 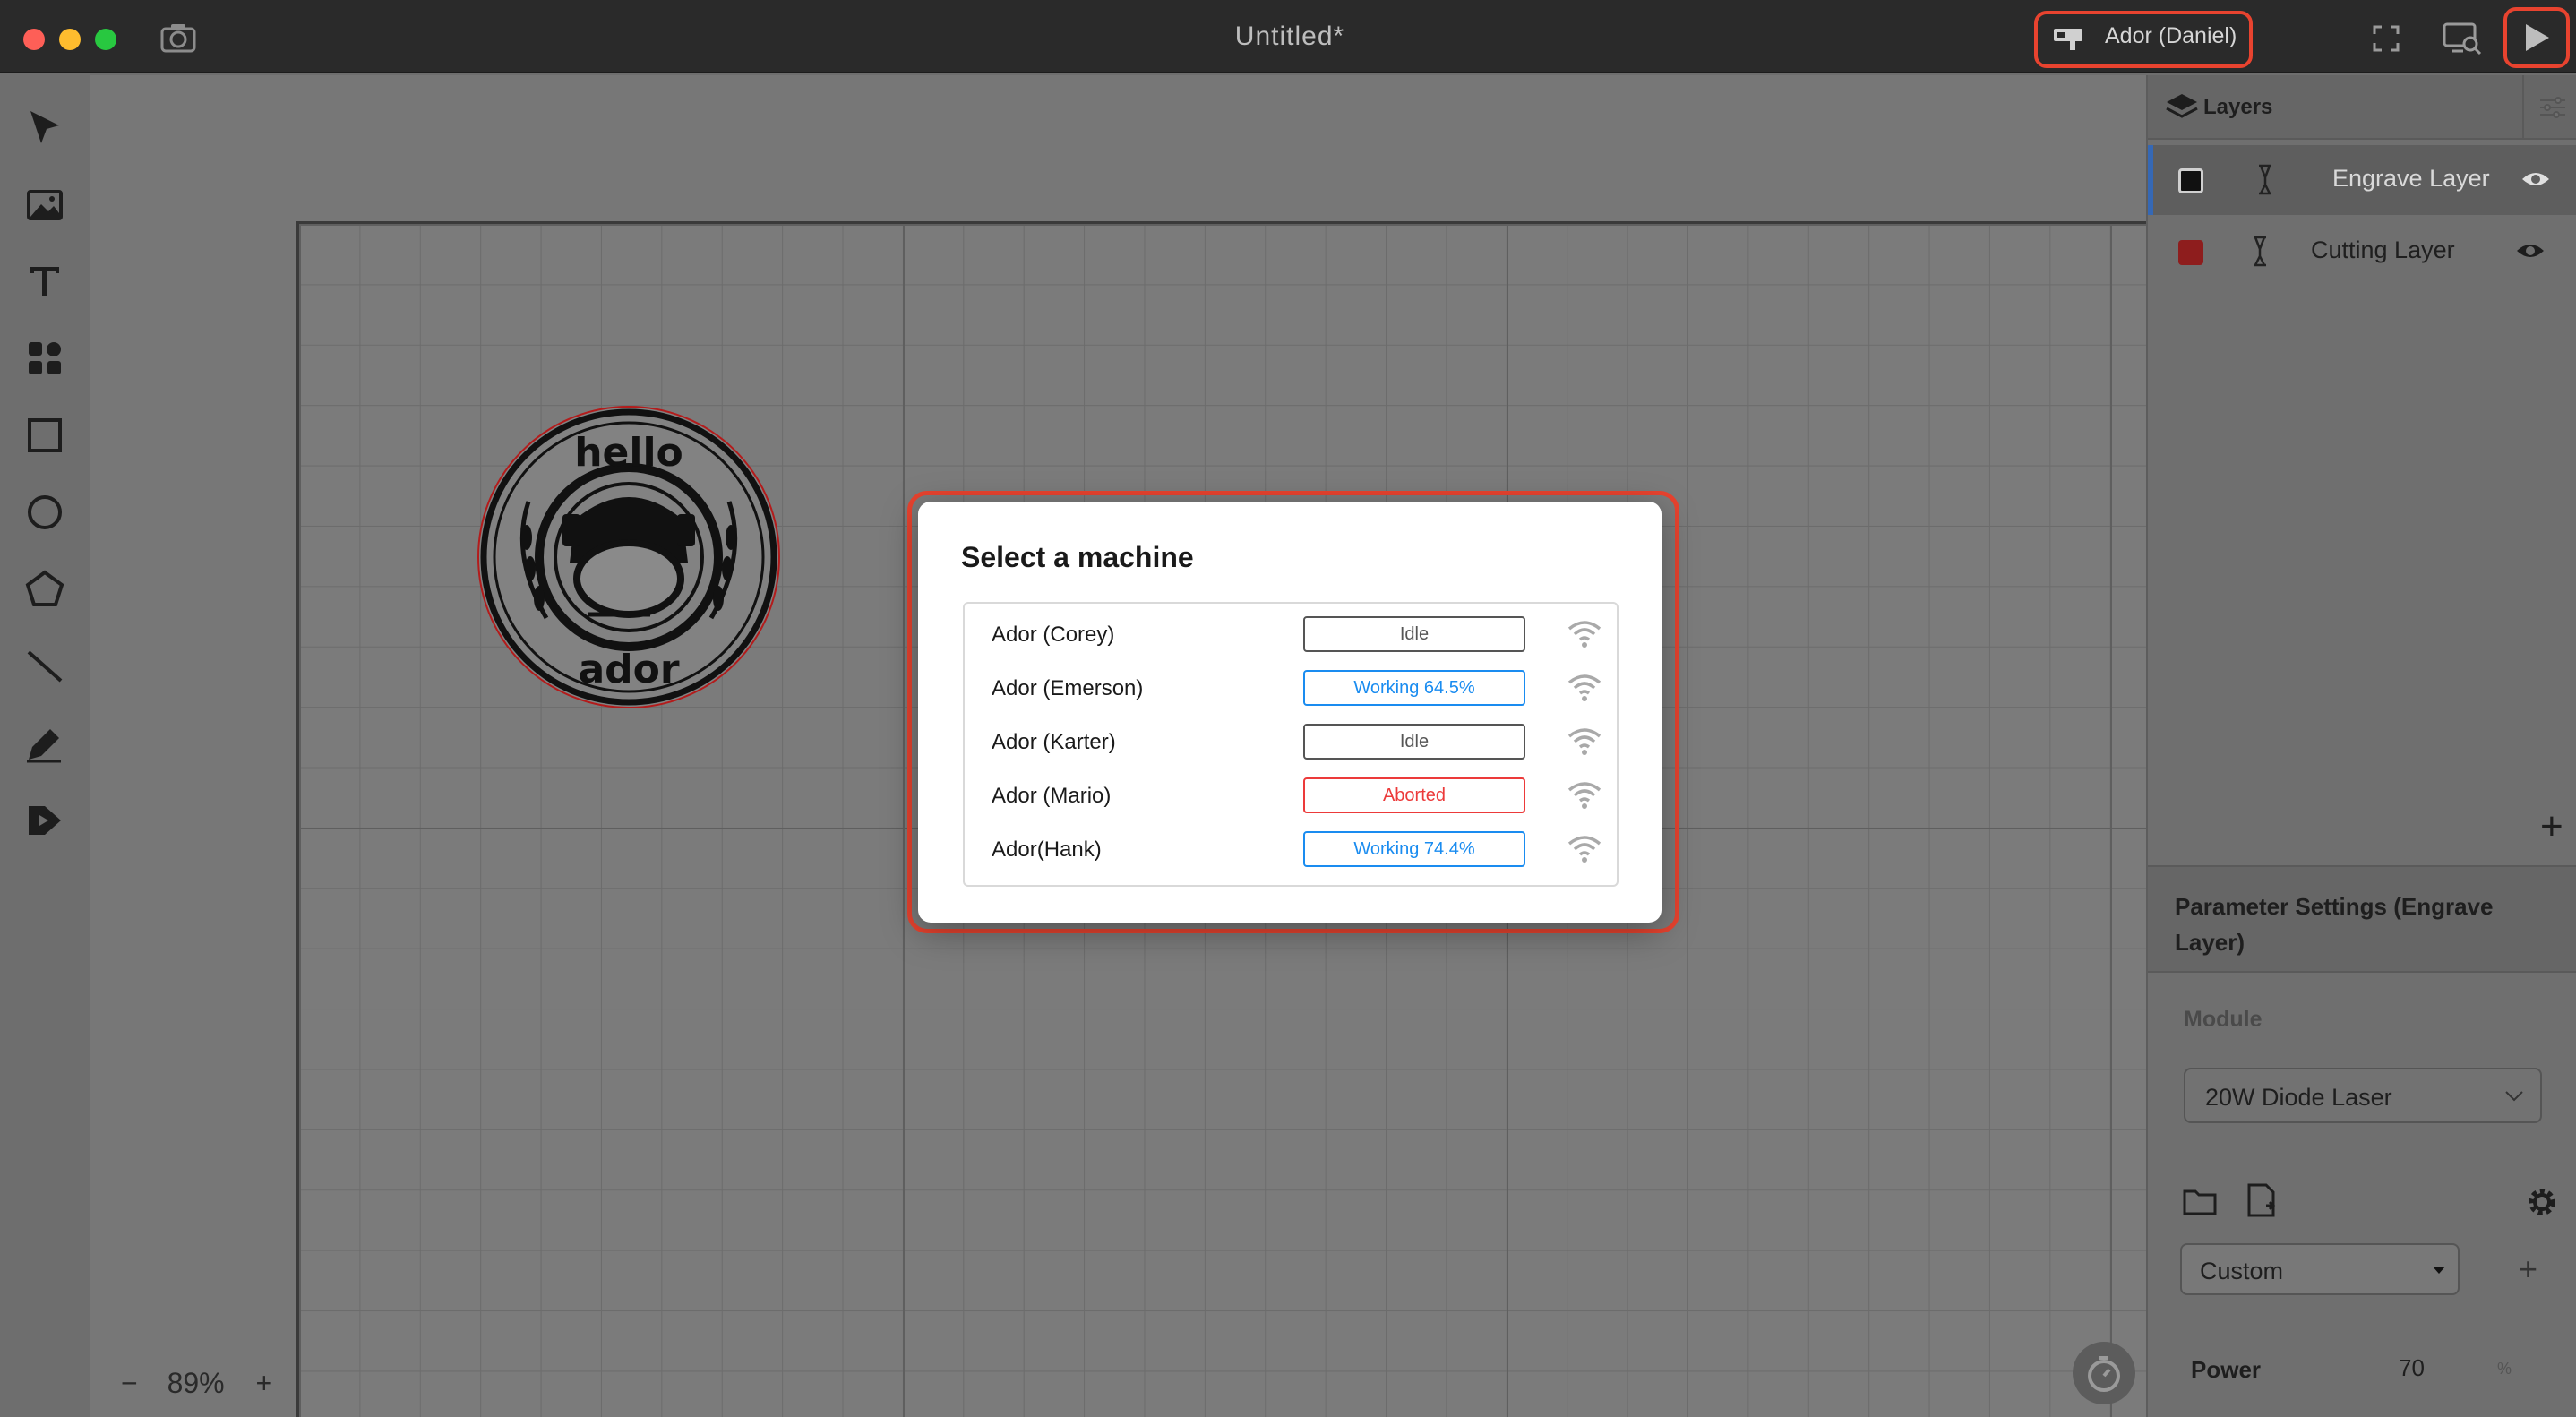 What do you see at coordinates (129, 1383) in the screenshot?
I see `zoom-out-button: −` at bounding box center [129, 1383].